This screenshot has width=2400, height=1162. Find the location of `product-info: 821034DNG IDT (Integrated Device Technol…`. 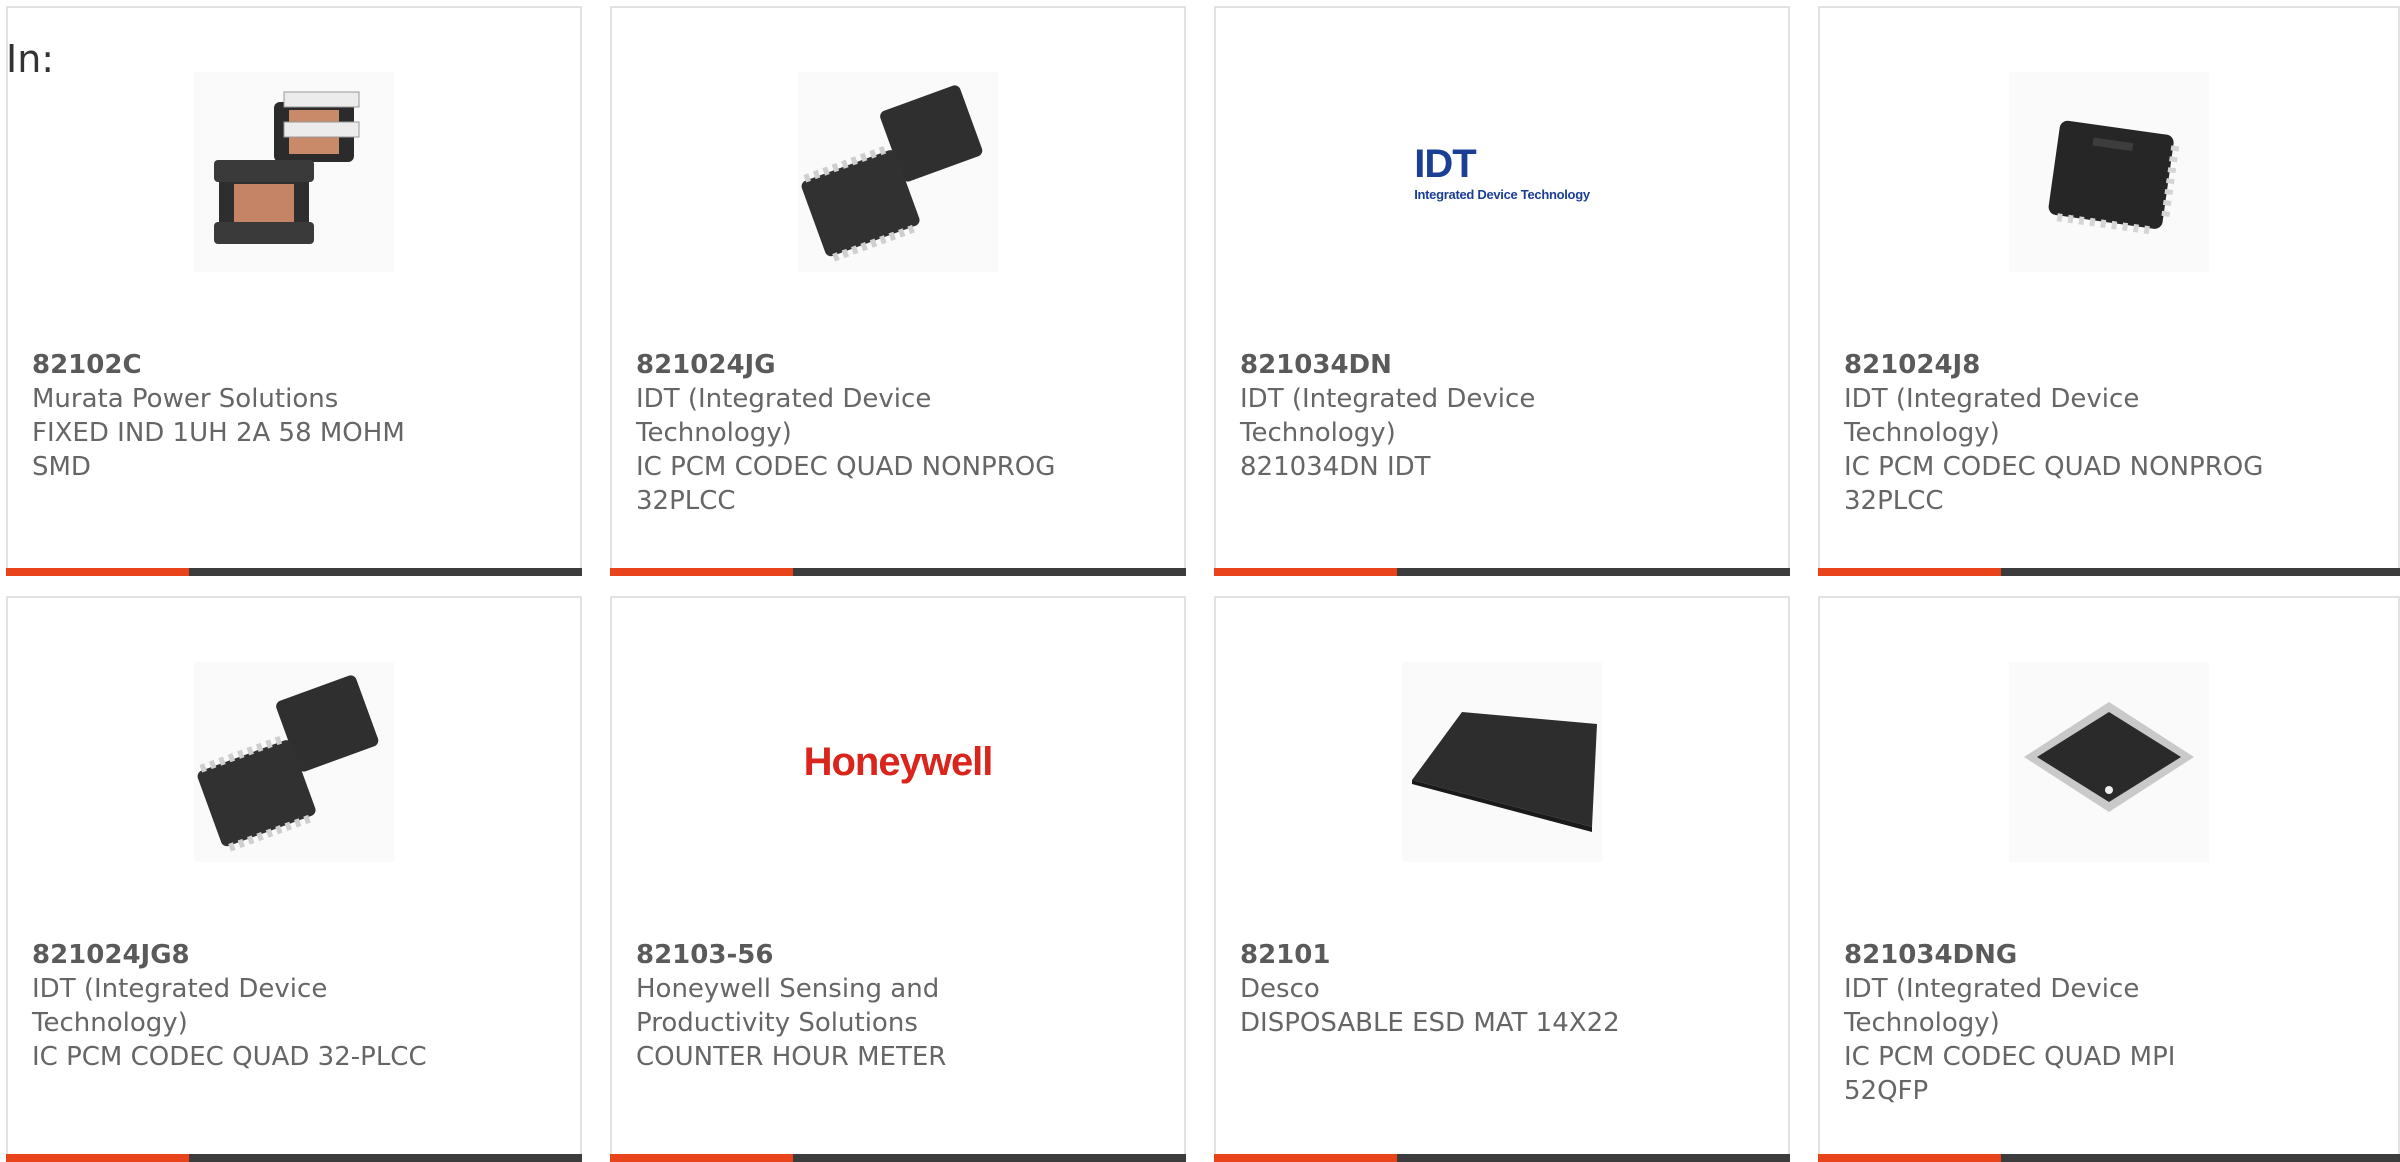

product-info: 821034DNG IDT (Integrated Device Technol… is located at coordinates (2054, 1023).